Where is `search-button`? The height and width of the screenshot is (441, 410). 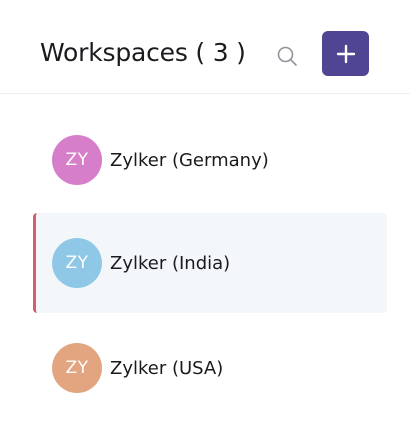
search-button is located at coordinates (287, 56).